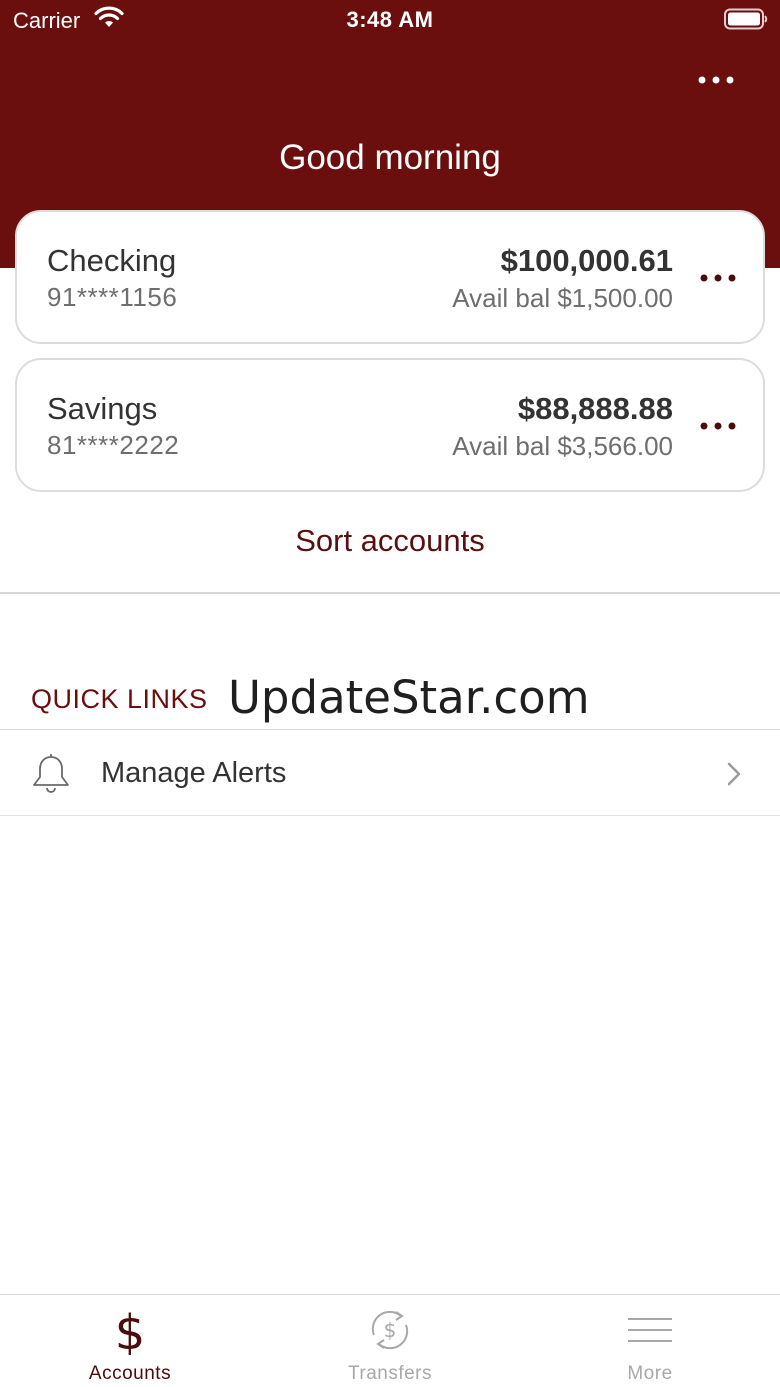 This screenshot has width=780, height=1387. I want to click on menu-icon, so click(650, 1330).